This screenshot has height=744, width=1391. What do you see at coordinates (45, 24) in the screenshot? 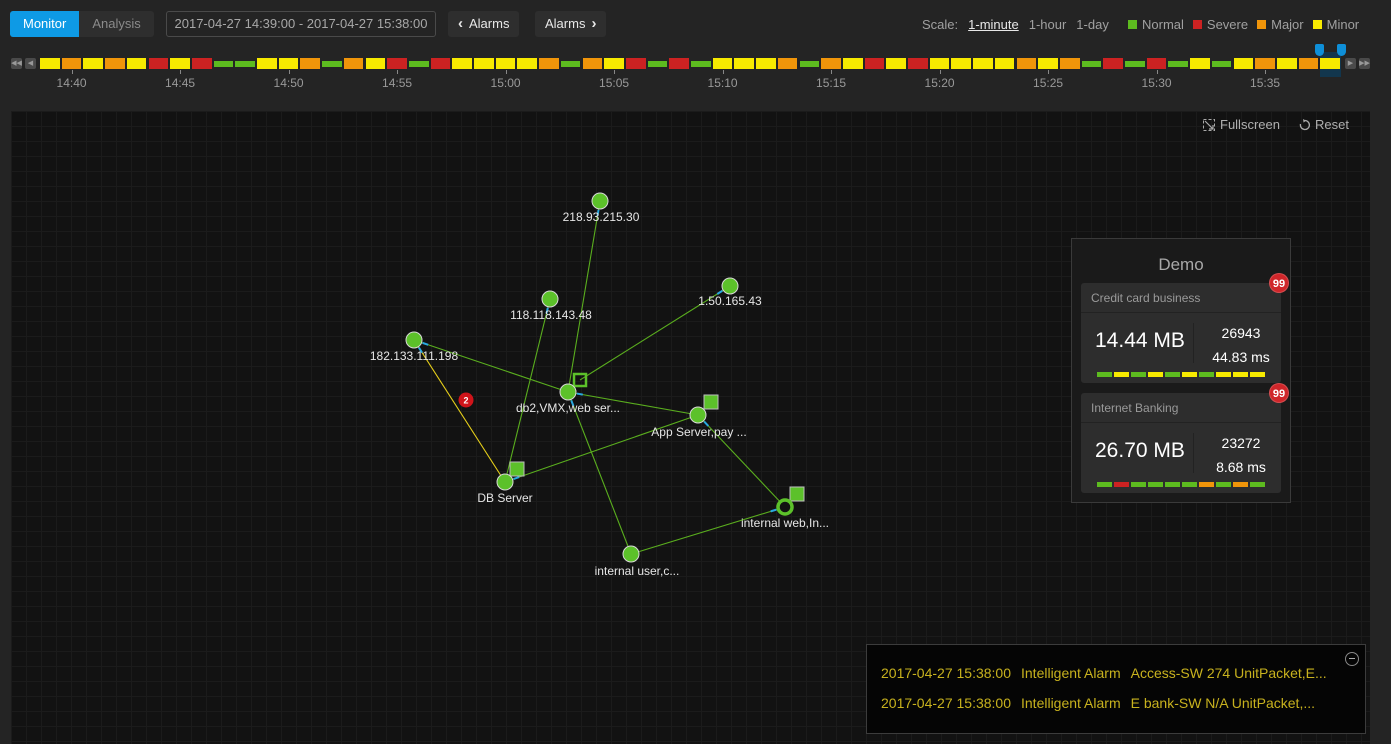
I see `tab-monitor: Monitor` at bounding box center [45, 24].